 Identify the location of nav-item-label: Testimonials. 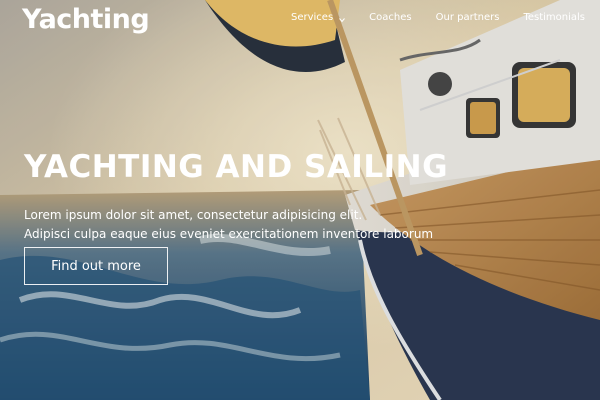
(554, 17).